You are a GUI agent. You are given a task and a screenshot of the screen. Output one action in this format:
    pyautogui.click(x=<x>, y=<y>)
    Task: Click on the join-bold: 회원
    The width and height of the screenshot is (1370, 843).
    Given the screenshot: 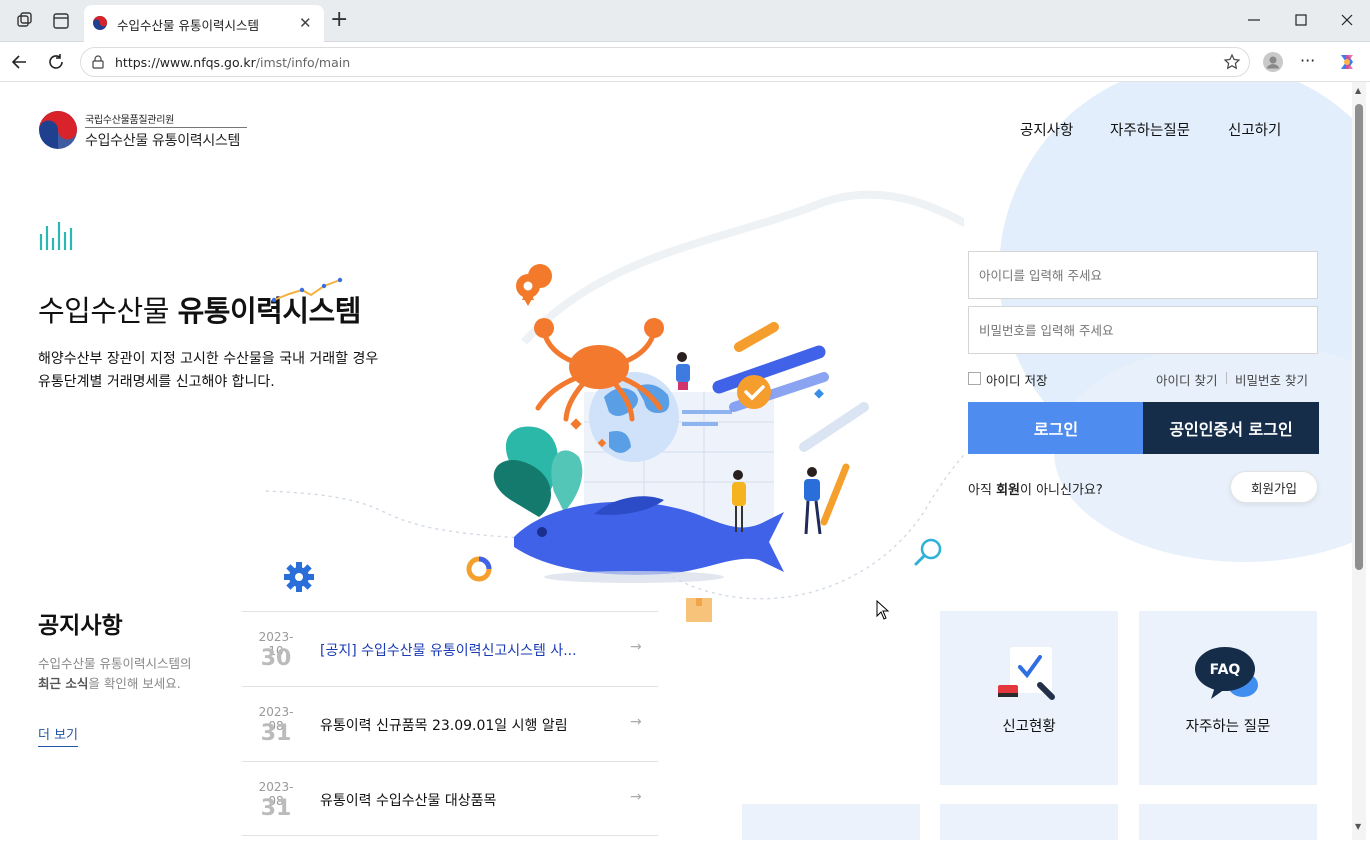 What is the action you would take?
    pyautogui.click(x=1008, y=490)
    